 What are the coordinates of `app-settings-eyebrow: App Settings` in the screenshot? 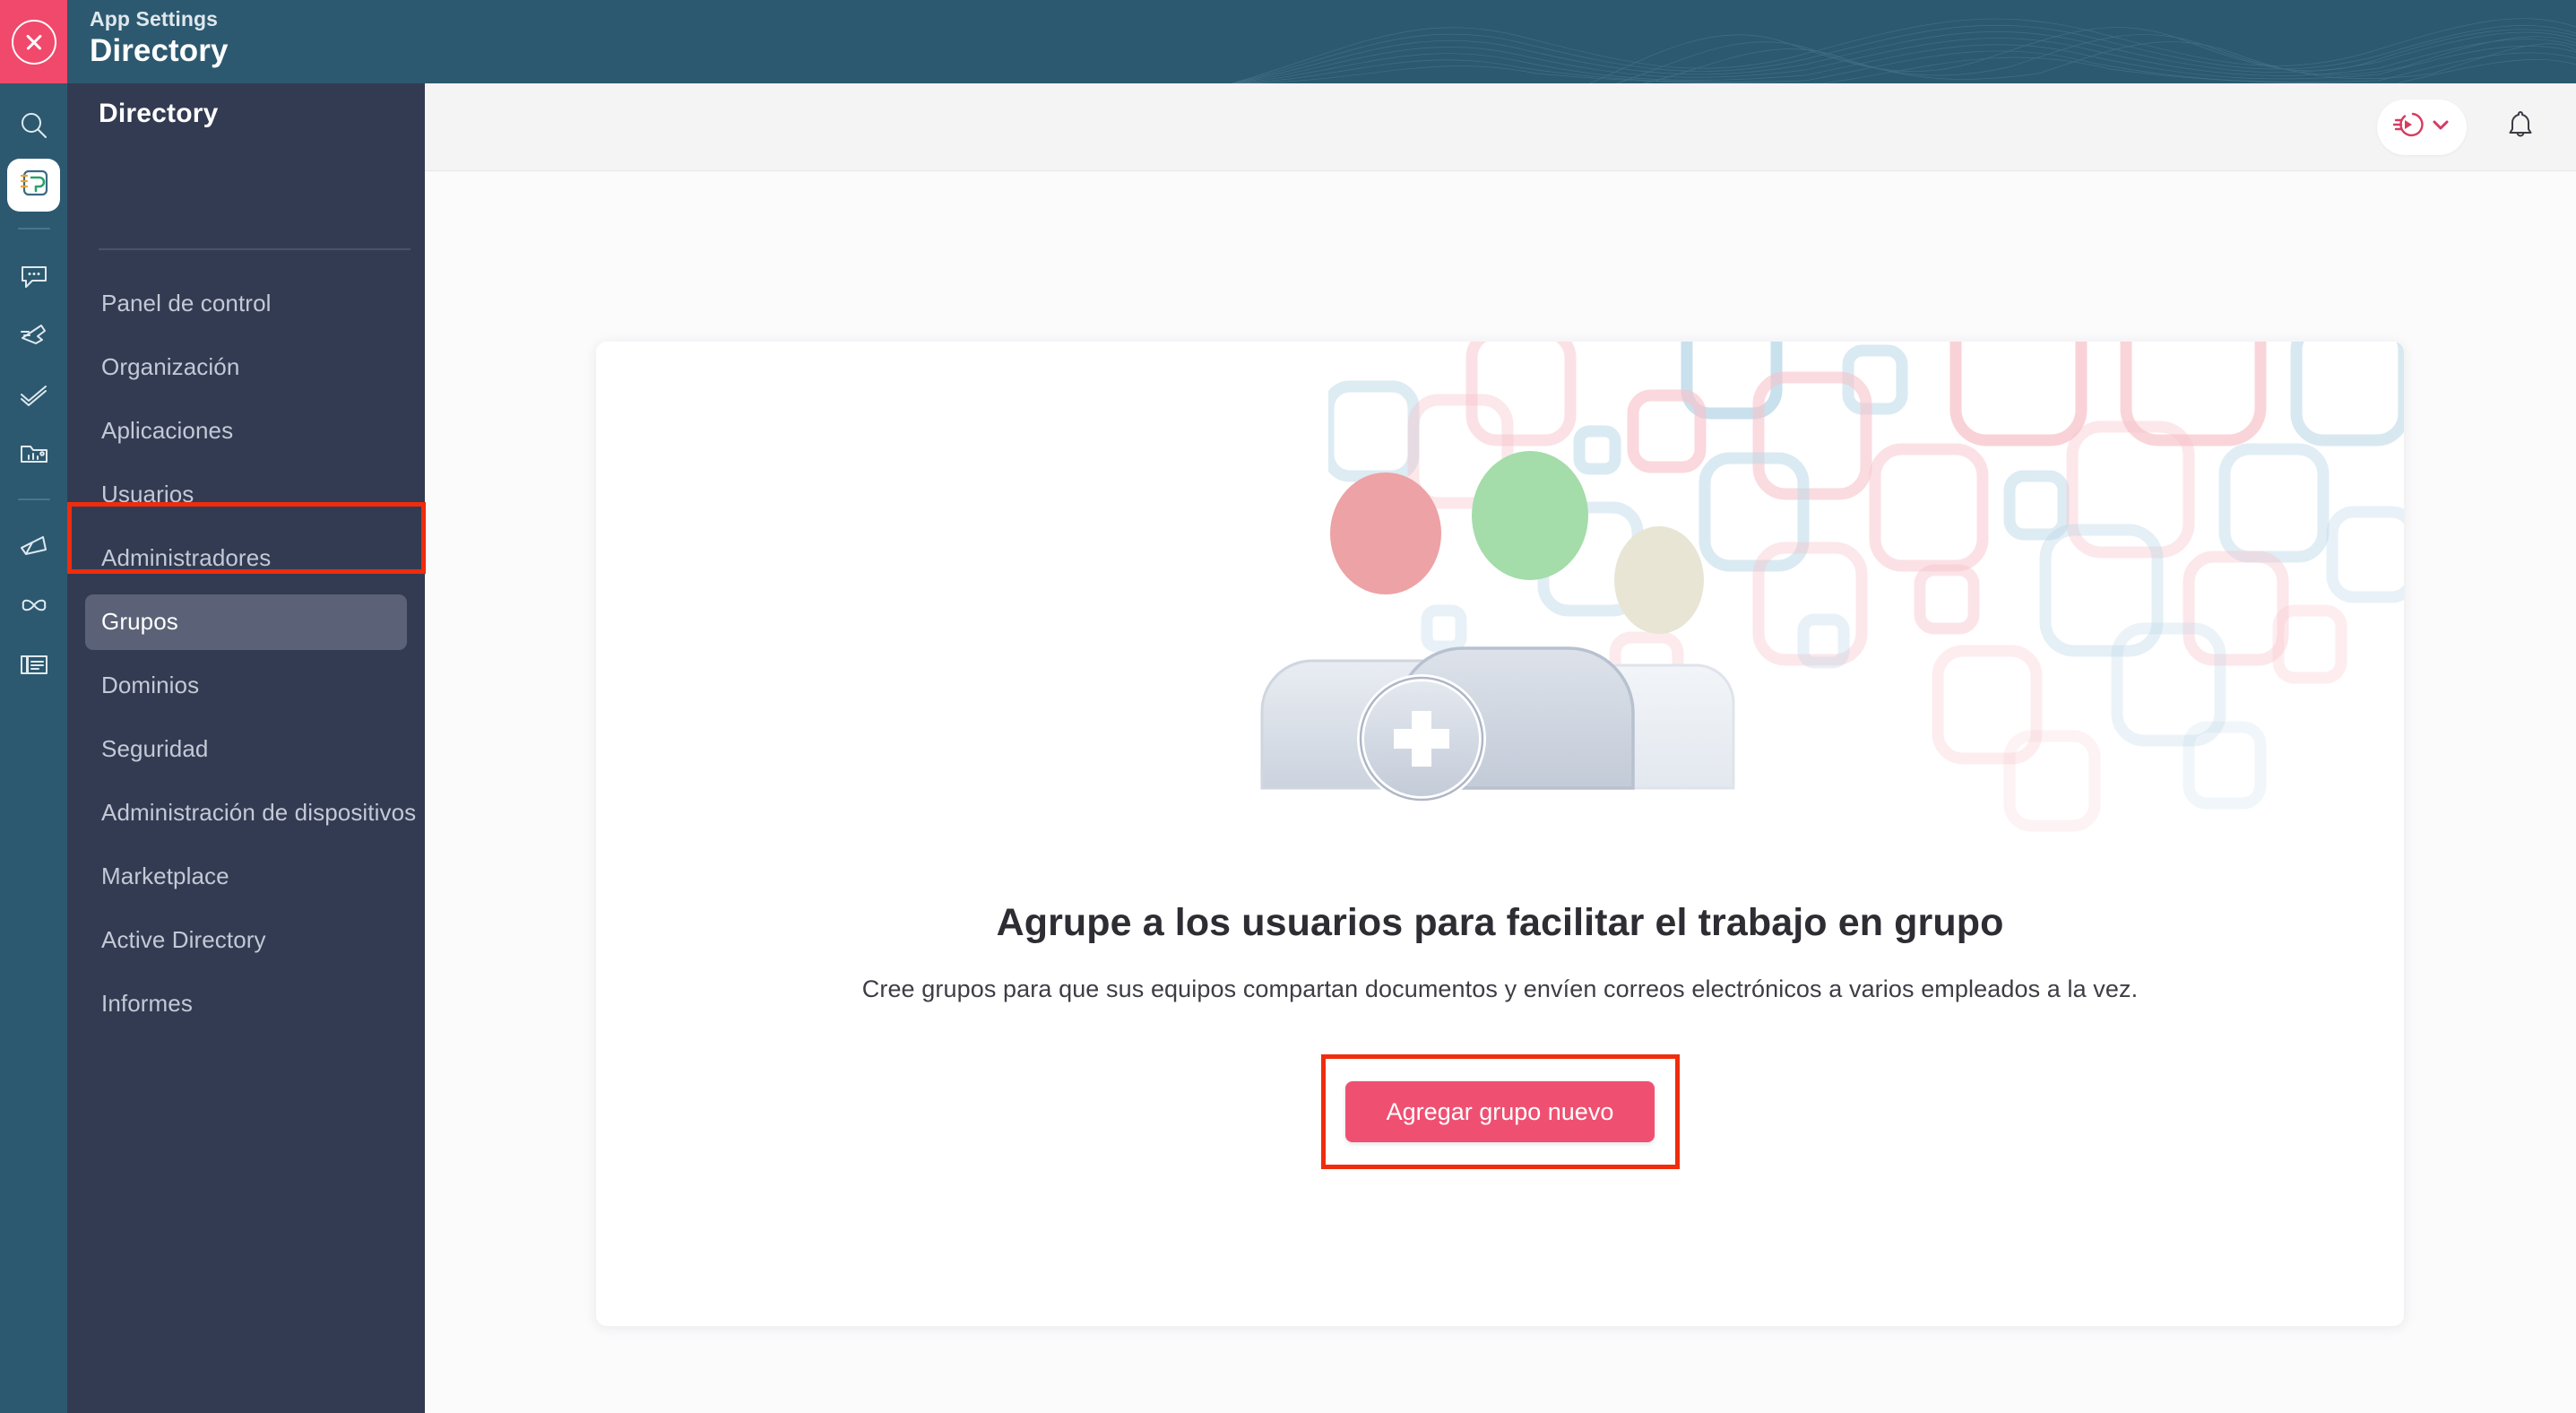 It's located at (154, 18).